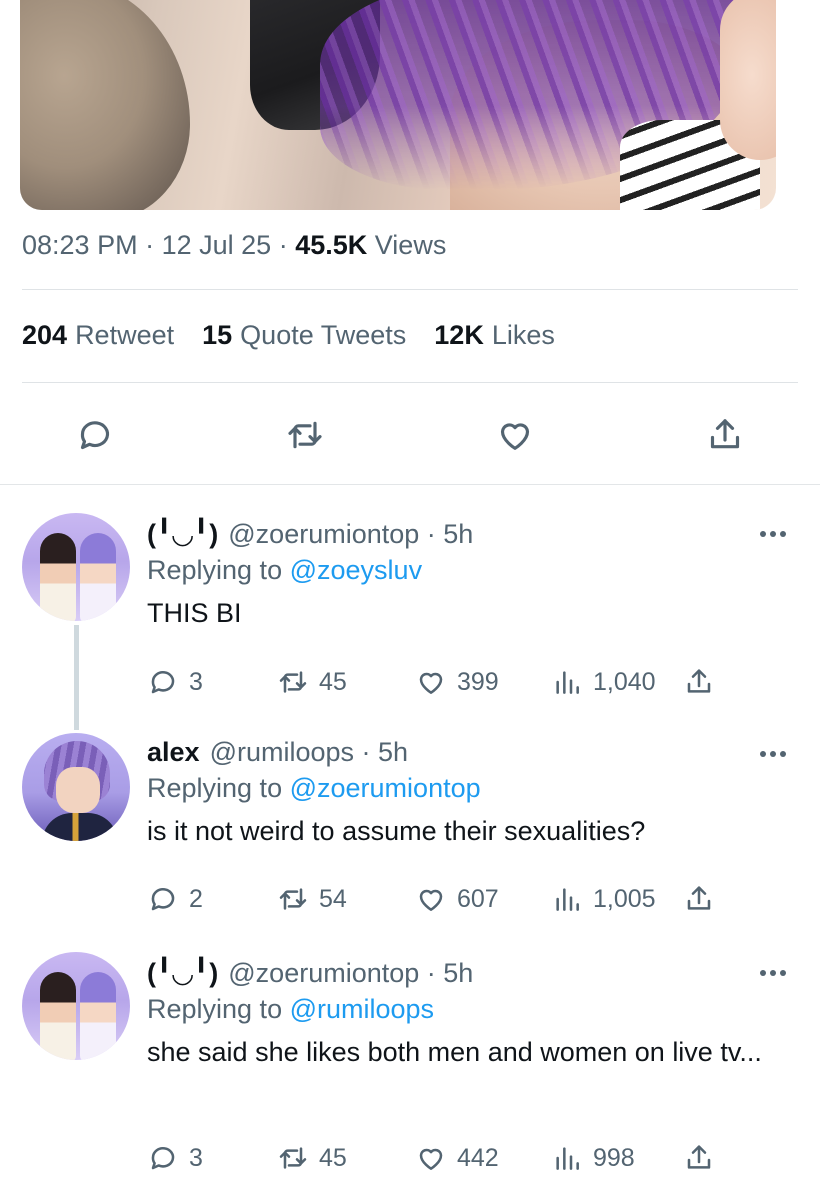 The height and width of the screenshot is (1200, 820). I want to click on tweet-views-count: 45.5K, so click(331, 245).